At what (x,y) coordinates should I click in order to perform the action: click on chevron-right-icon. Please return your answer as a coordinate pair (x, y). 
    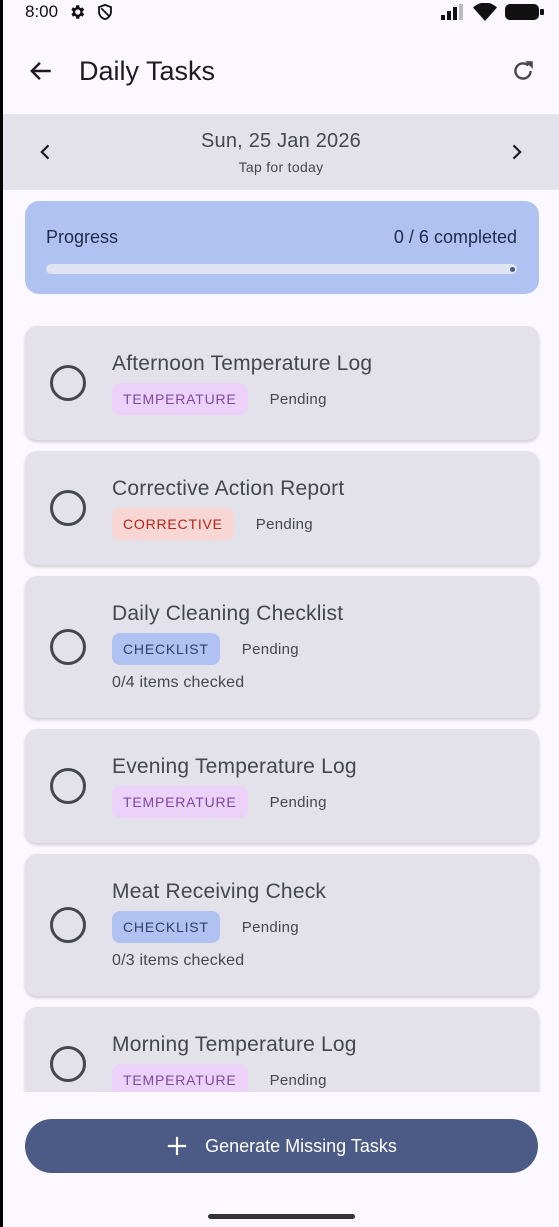
    Looking at the image, I should click on (517, 152).